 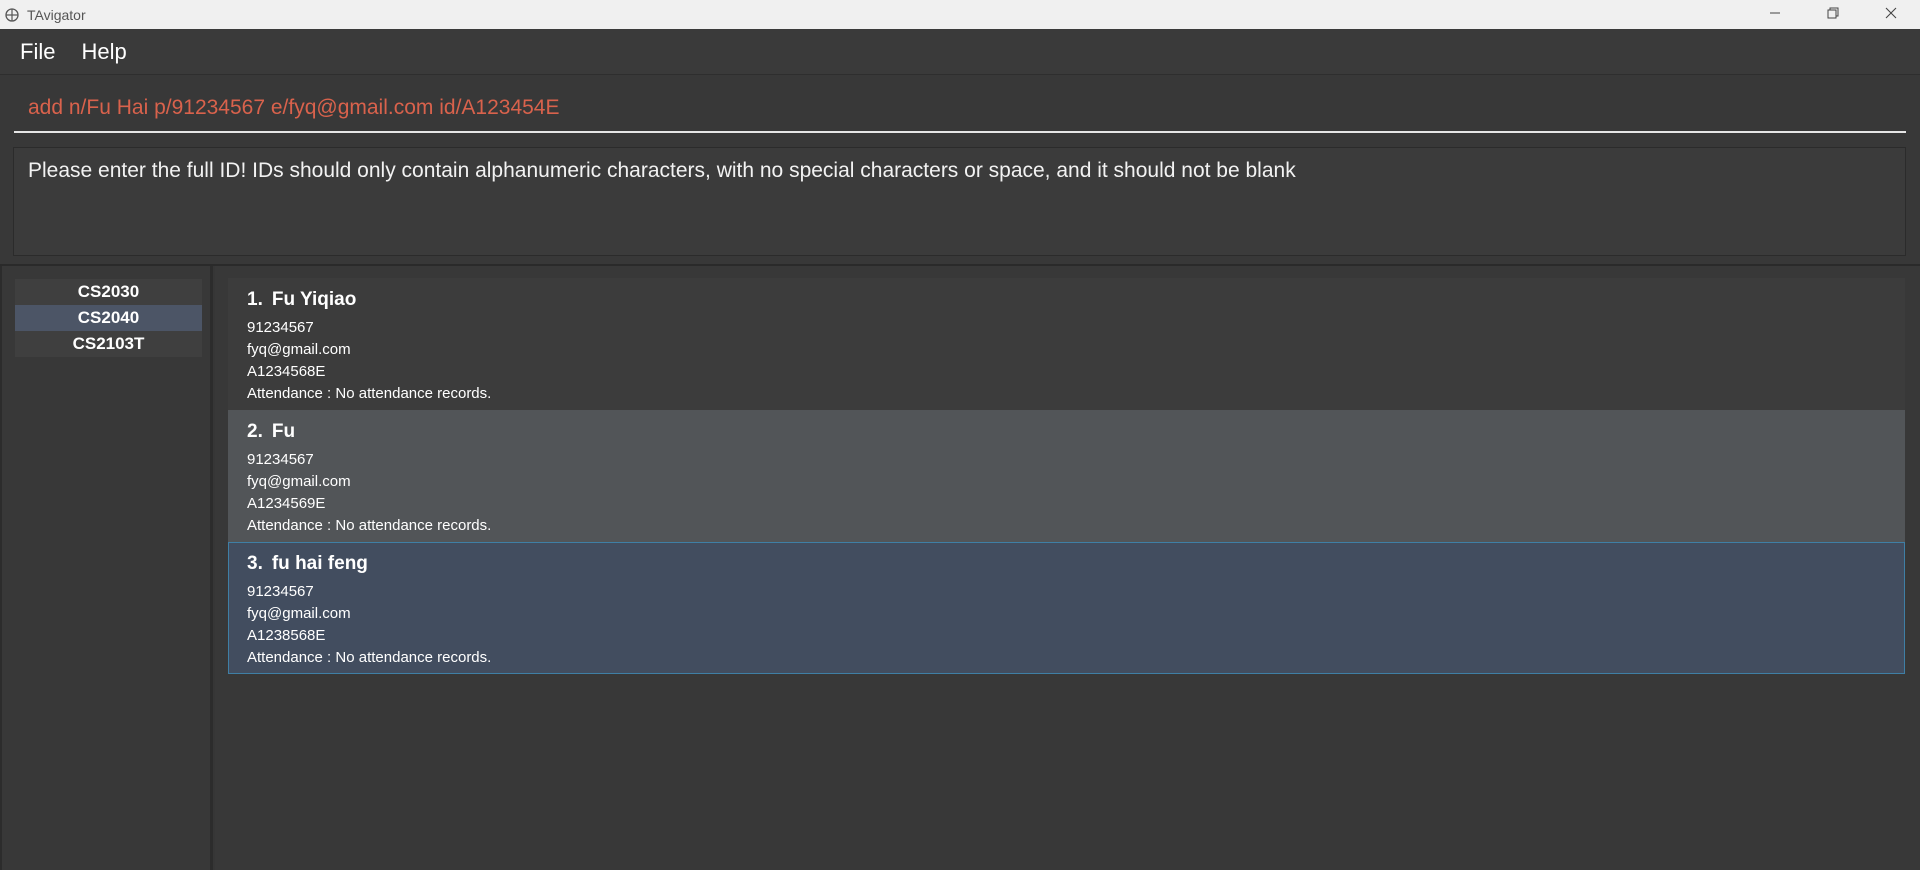 I want to click on person-index: 1., so click(x=255, y=299).